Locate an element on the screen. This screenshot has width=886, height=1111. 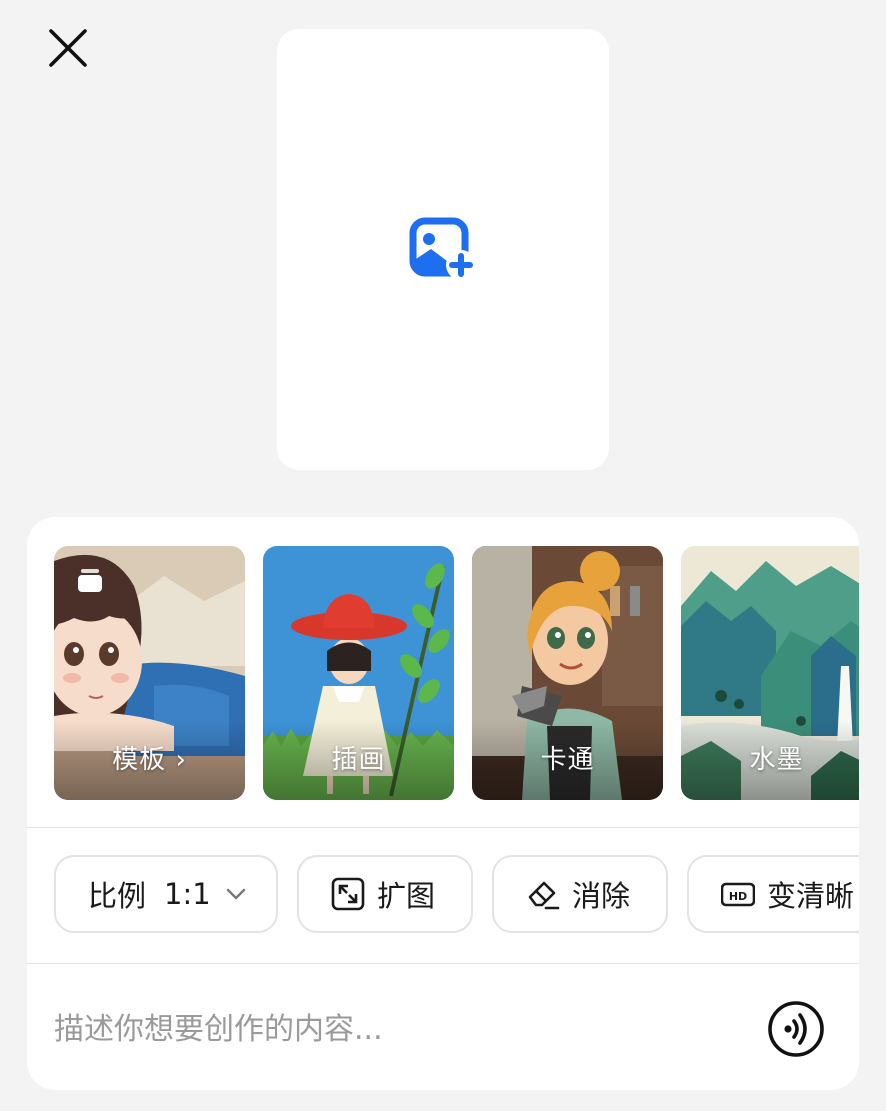
enhance-label: 变清晰 is located at coordinates (811, 896).